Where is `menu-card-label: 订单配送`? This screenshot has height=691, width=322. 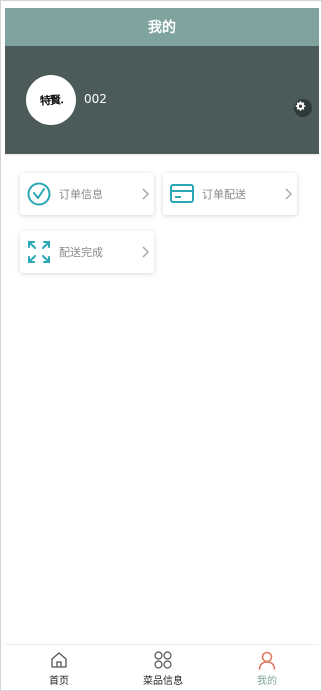 menu-card-label: 订单配送 is located at coordinates (224, 194).